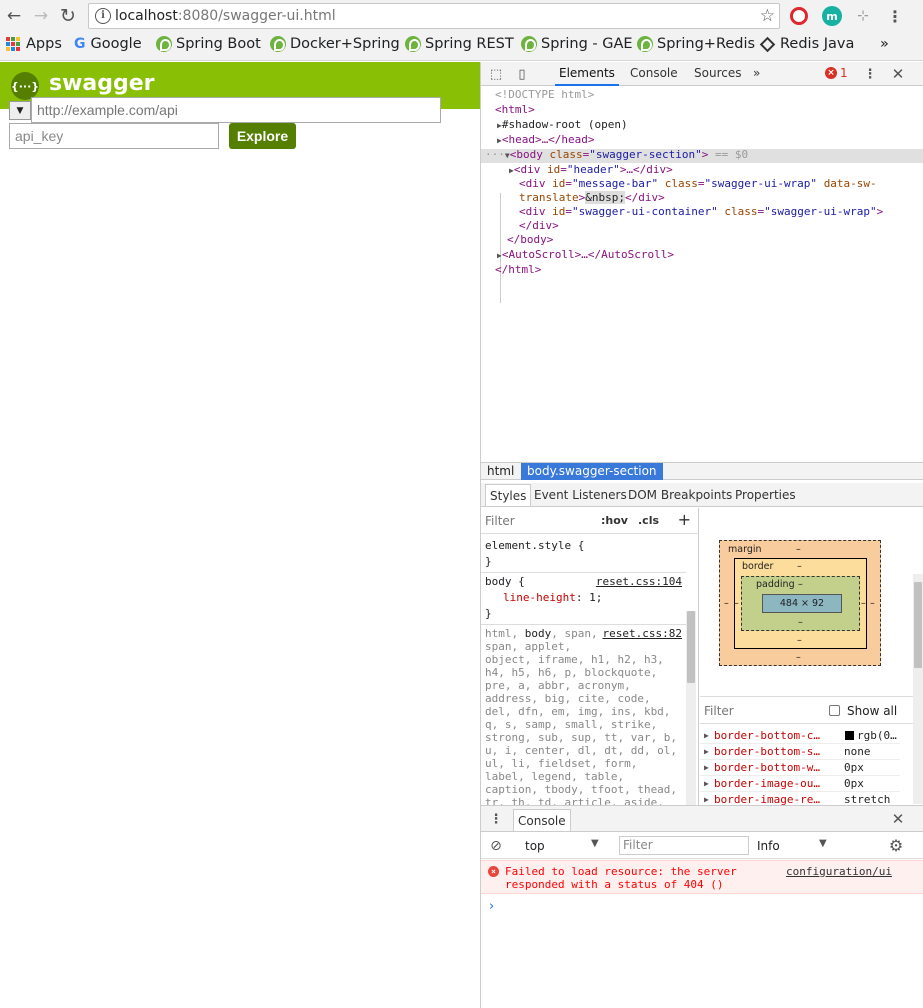 This screenshot has height=1008, width=923. What do you see at coordinates (800, 784) in the screenshot?
I see `computed-property-row: ▶ border-image-ou… 0px` at bounding box center [800, 784].